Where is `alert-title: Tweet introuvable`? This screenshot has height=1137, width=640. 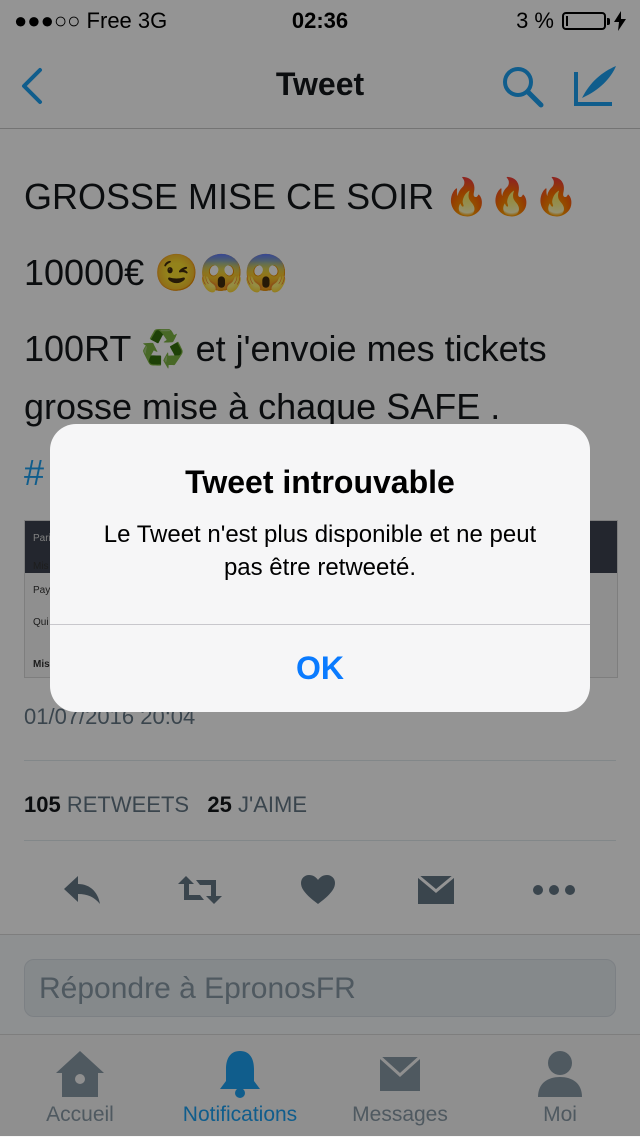 alert-title: Tweet introuvable is located at coordinates (320, 482).